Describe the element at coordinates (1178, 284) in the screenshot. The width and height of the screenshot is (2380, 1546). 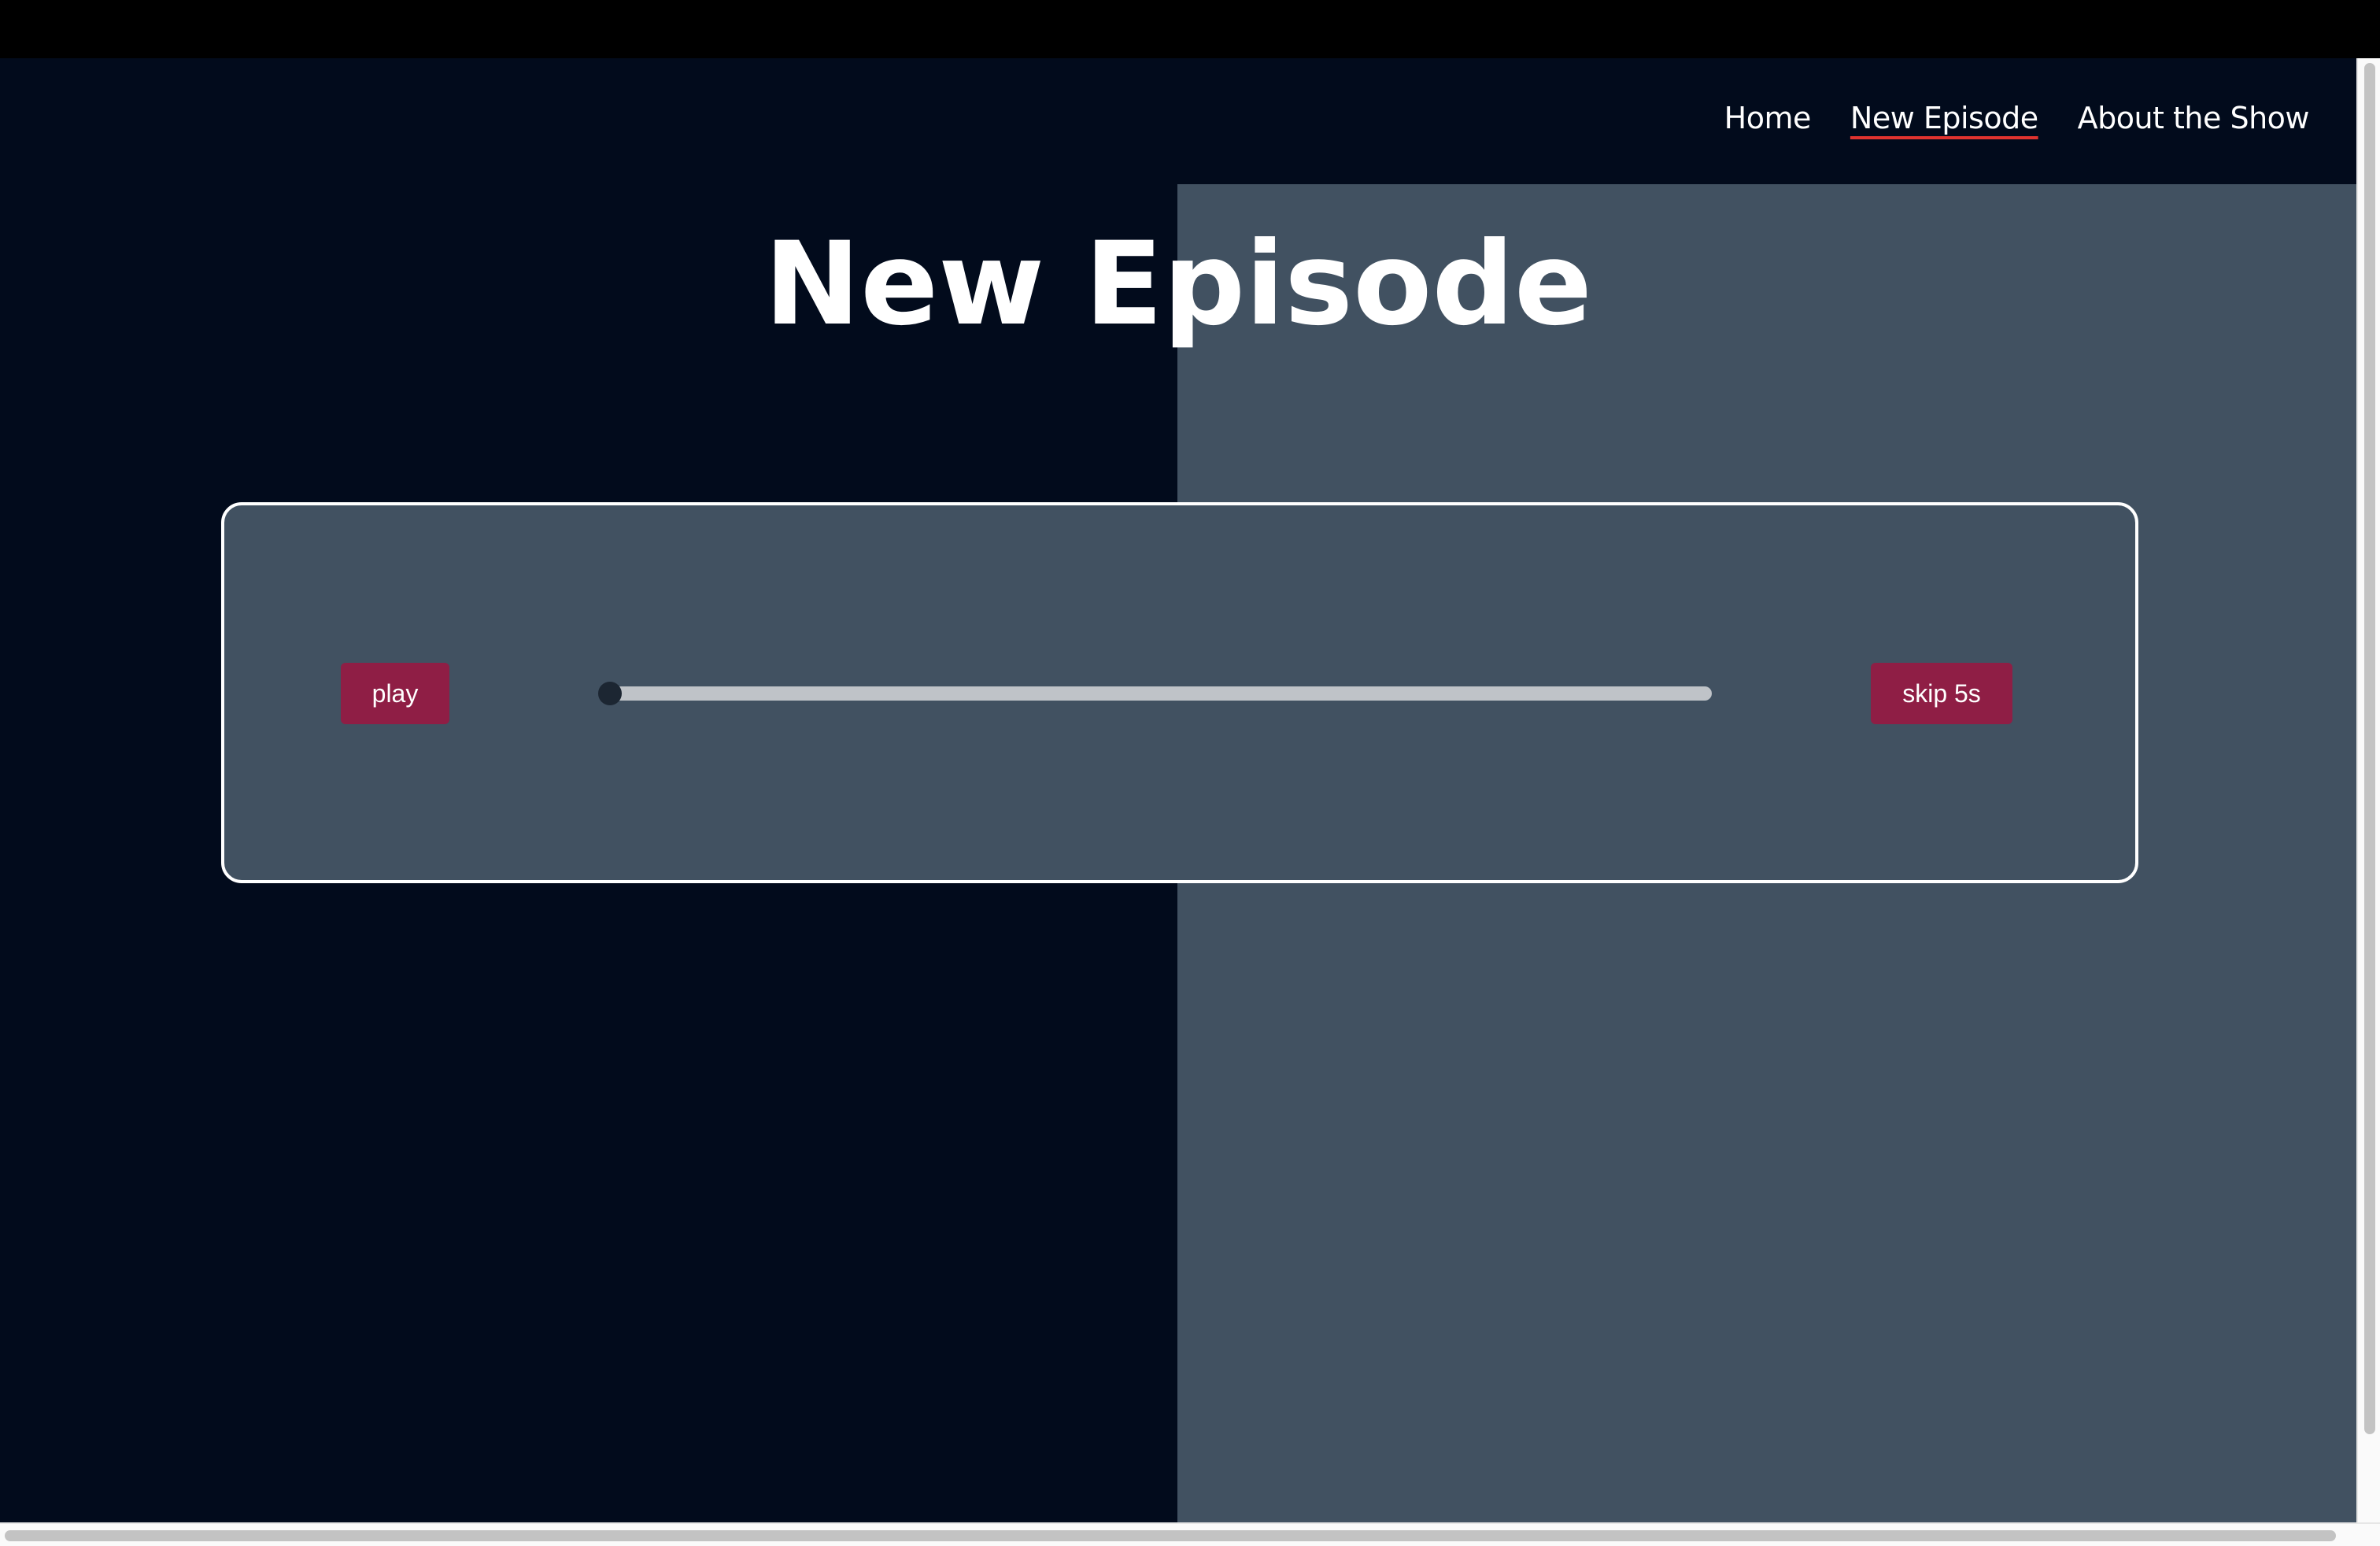
I see `page-title: New Episode` at that location.